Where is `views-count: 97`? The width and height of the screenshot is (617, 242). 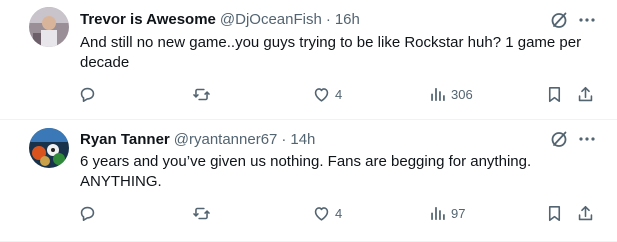
views-count: 97 is located at coordinates (458, 213).